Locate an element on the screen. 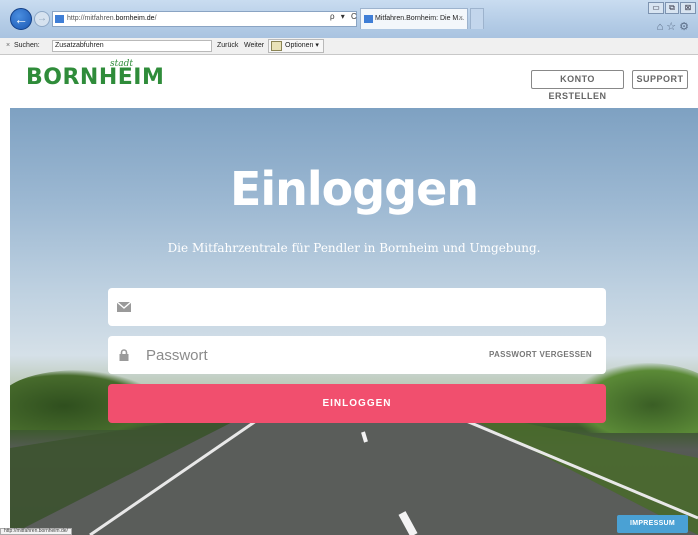  address-suffix: / is located at coordinates (155, 18).